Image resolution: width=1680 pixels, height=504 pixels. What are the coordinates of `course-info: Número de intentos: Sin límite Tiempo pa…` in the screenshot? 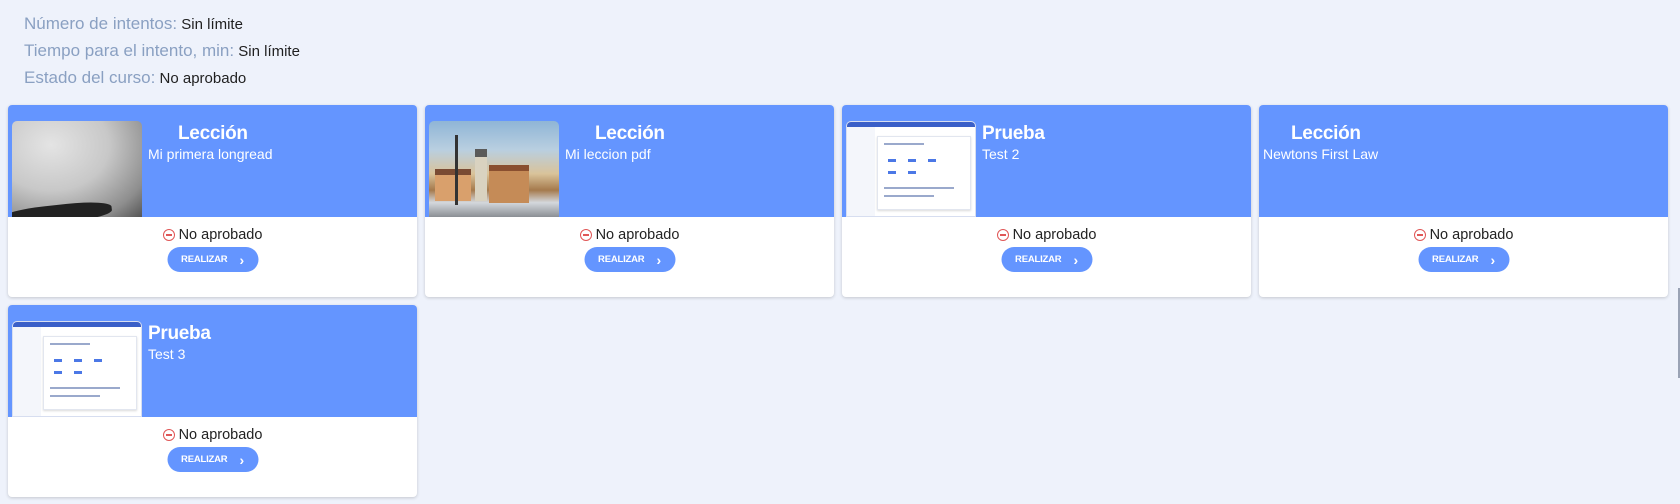 It's located at (162, 52).